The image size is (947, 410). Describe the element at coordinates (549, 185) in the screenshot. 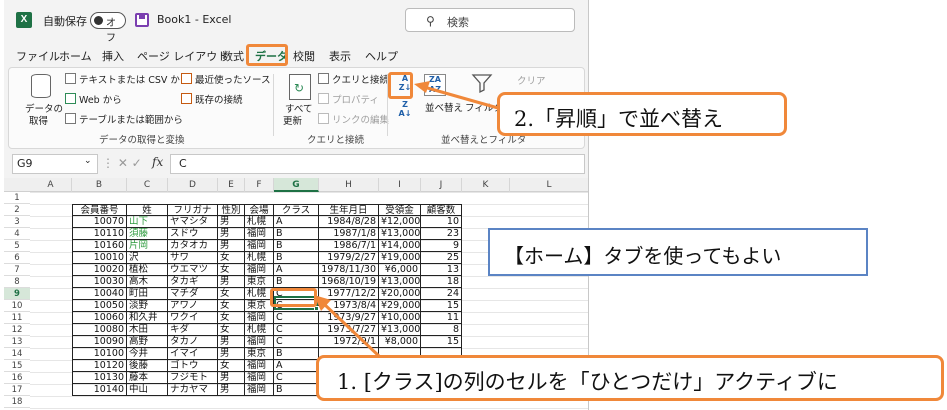

I see `column-header-l: L` at that location.